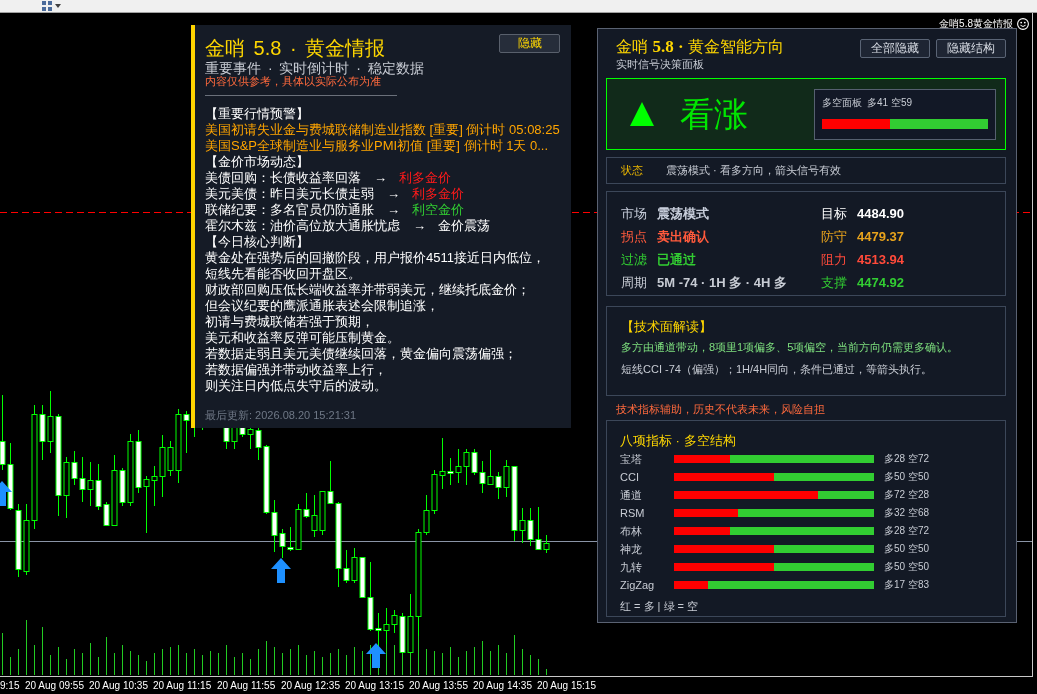 Image resolution: width=1037 pixels, height=694 pixels. What do you see at coordinates (118, 685) in the screenshot?
I see `time-label: 20 Aug 10:35` at bounding box center [118, 685].